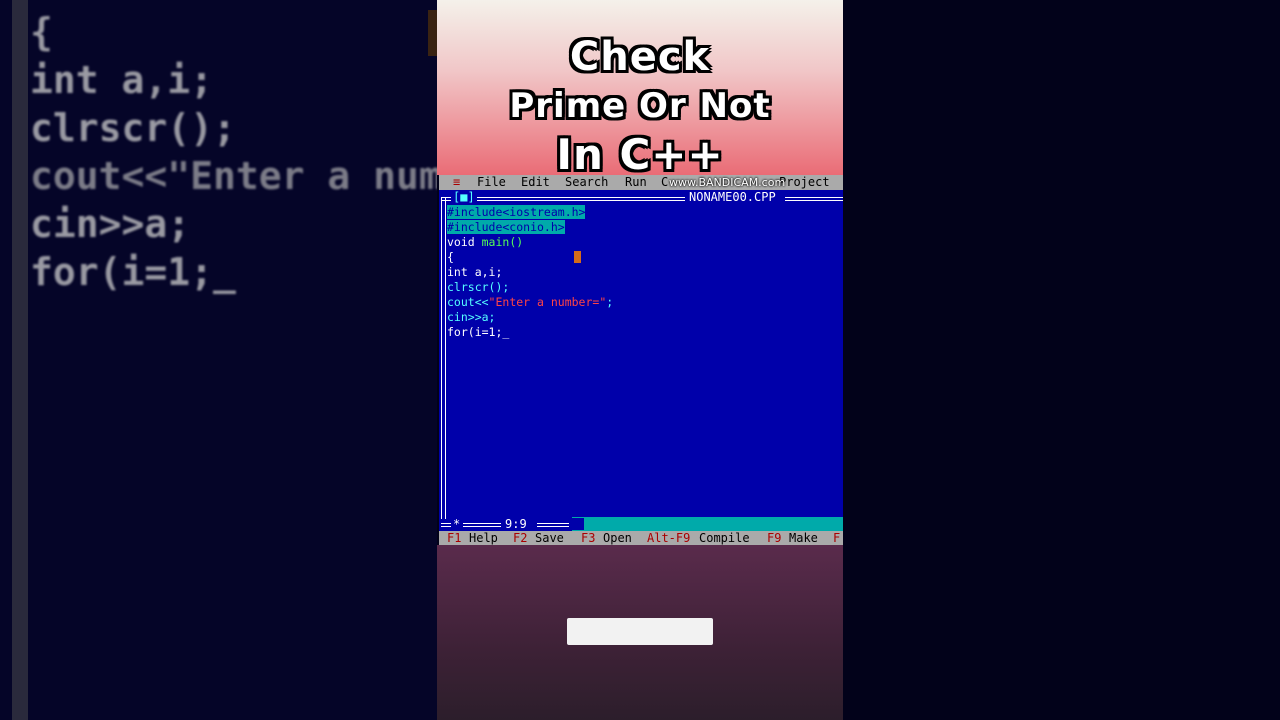 Image resolution: width=1280 pixels, height=720 pixels. I want to click on editor-status-bar: * 9:9, so click(641, 524).